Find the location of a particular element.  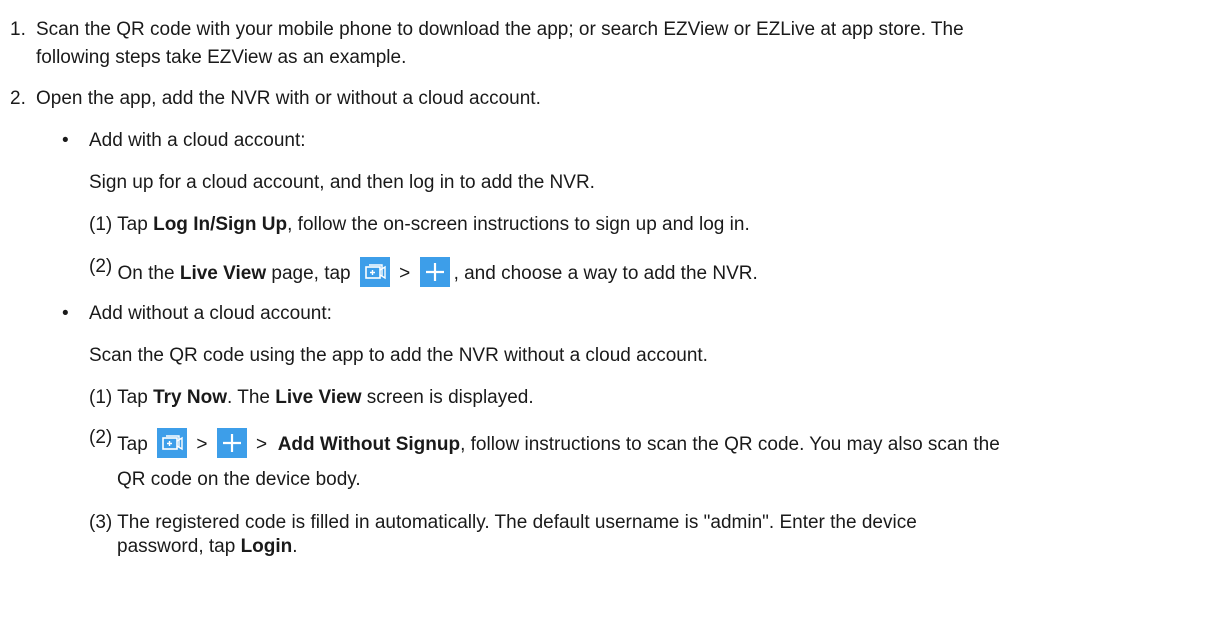

step-1-number: 1. is located at coordinates (18, 29).